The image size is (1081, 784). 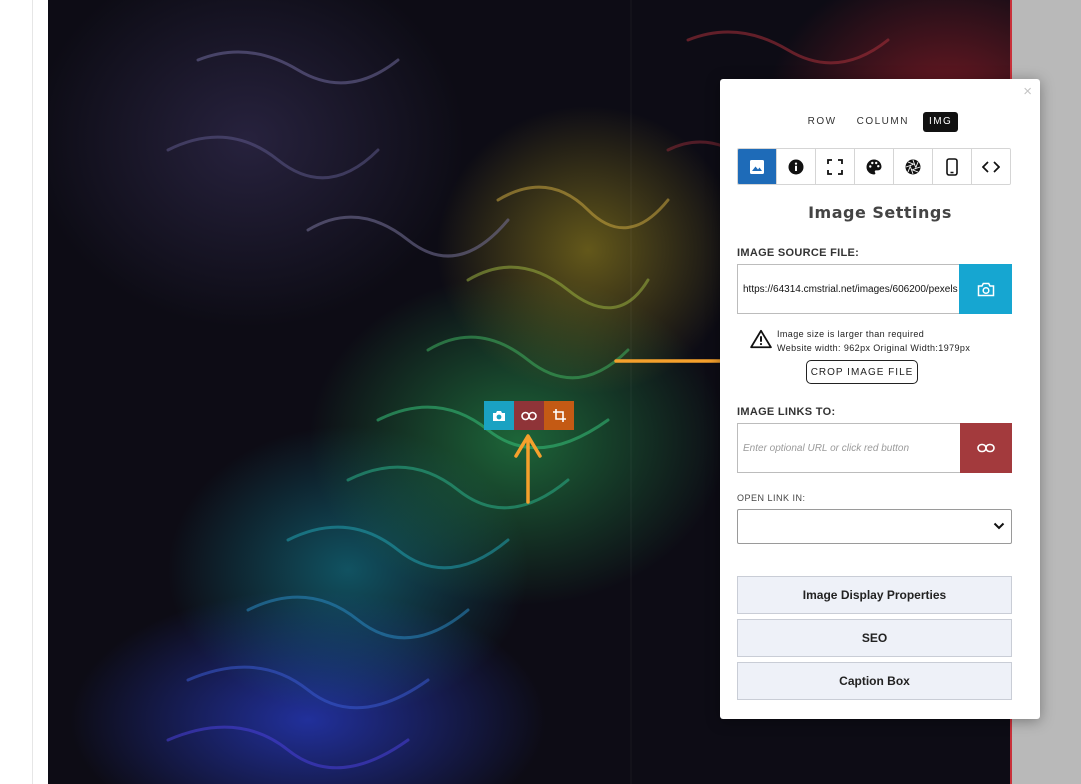 What do you see at coordinates (862, 372) in the screenshot?
I see `crop-image-file-button: CROP IMAGE FILE` at bounding box center [862, 372].